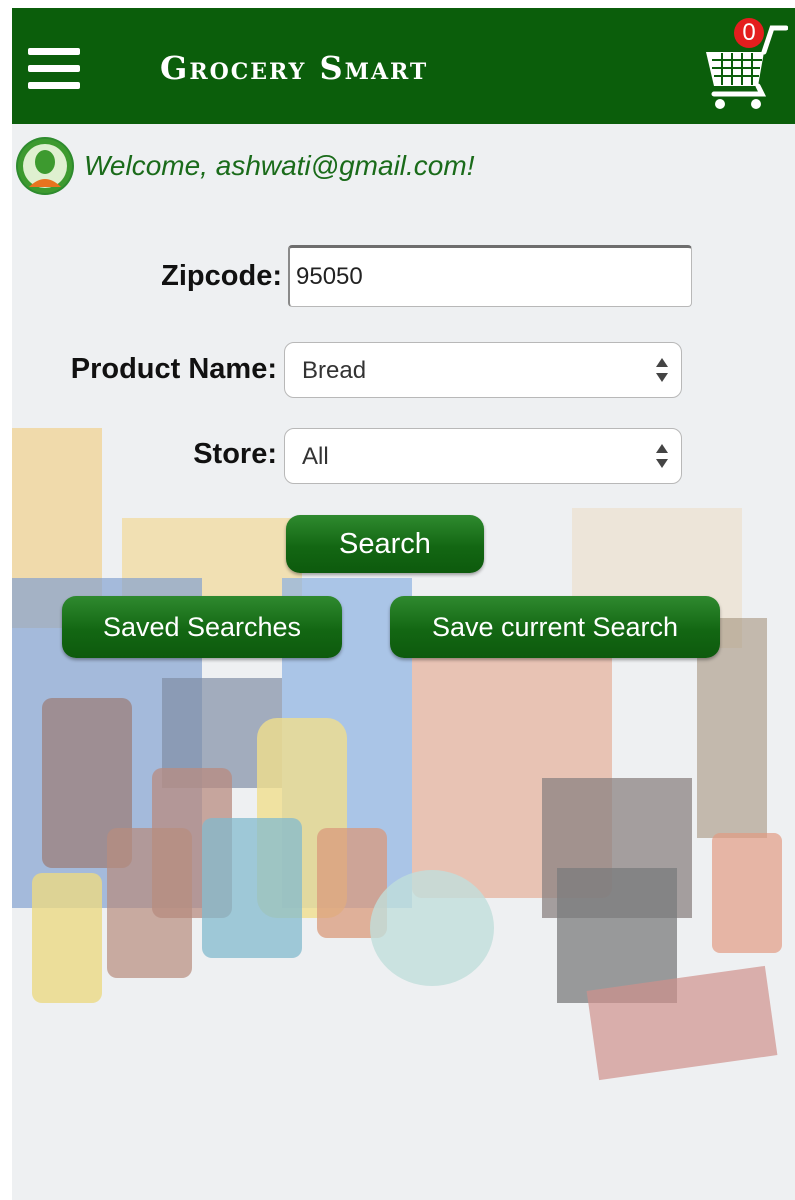  Describe the element at coordinates (385, 544) in the screenshot. I see `search-button: Search` at that location.